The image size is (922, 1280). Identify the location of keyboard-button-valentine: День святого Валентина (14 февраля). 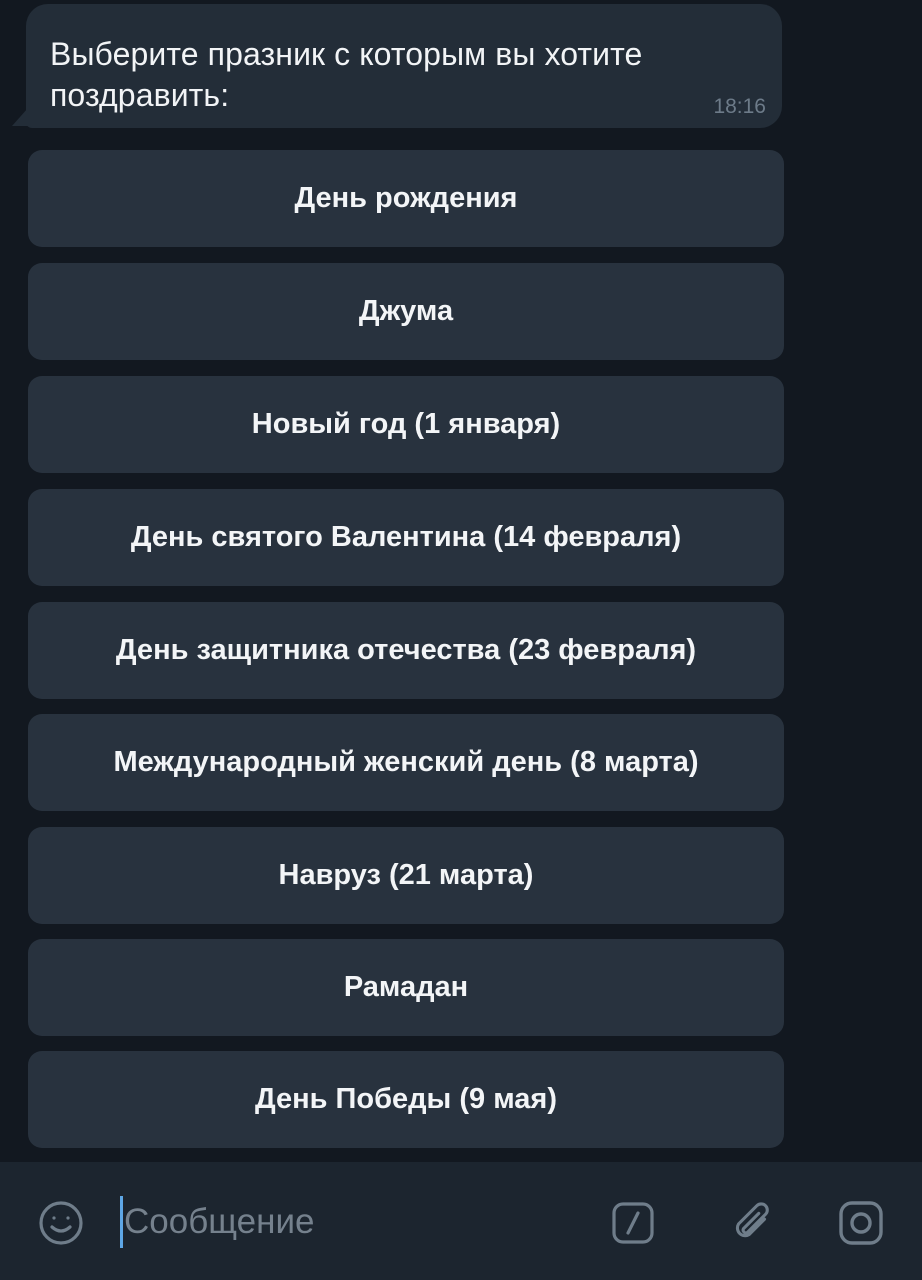
(406, 537).